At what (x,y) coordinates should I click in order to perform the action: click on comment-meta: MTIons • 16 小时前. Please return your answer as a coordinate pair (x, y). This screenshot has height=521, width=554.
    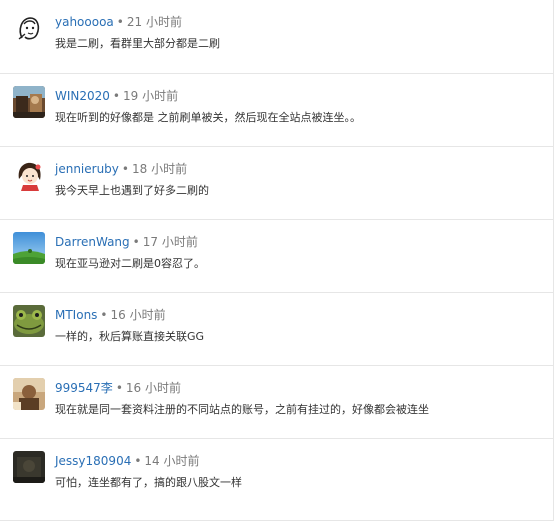
    Looking at the image, I should click on (110, 315).